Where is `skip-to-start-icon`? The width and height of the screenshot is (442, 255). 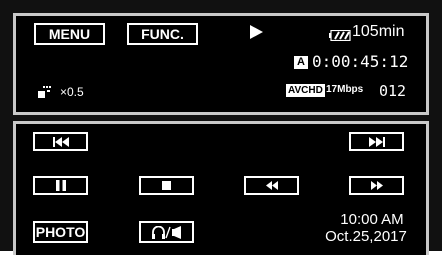
skip-to-start-icon is located at coordinates (60, 141).